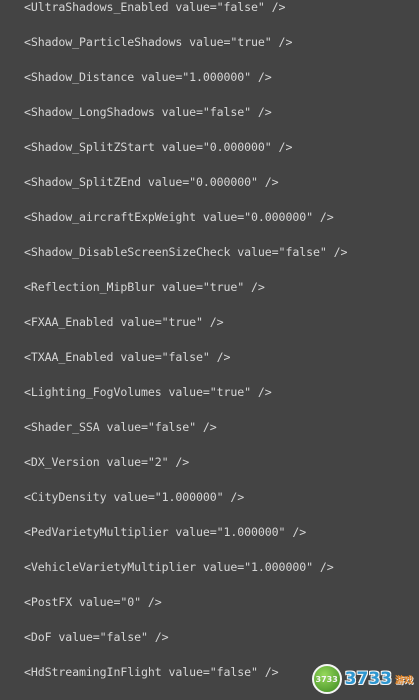 The height and width of the screenshot is (700, 419). What do you see at coordinates (96, 637) in the screenshot?
I see `code-line: <DoF value="false" />` at bounding box center [96, 637].